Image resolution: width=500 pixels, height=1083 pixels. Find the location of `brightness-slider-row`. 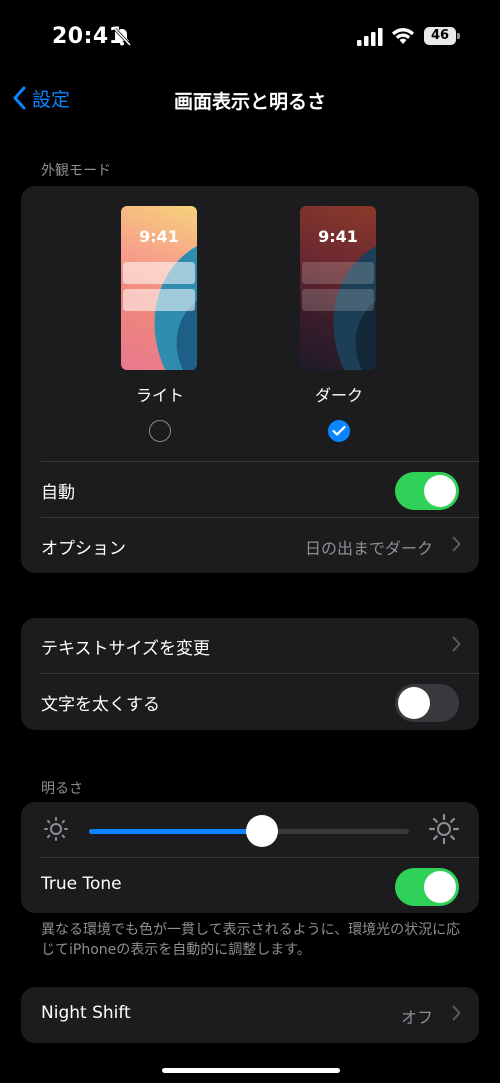

brightness-slider-row is located at coordinates (250, 830).